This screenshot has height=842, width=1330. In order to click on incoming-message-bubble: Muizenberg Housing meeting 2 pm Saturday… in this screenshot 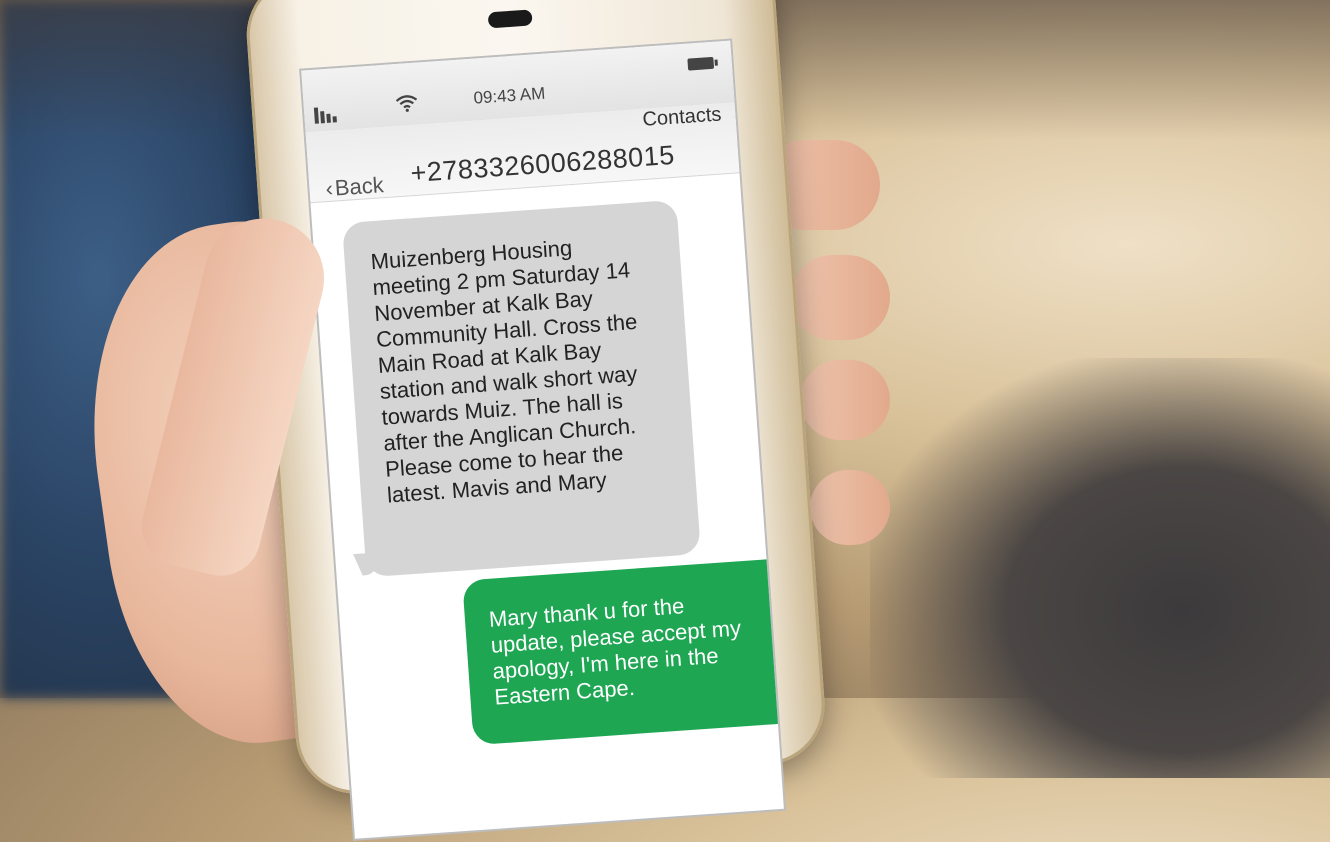, I will do `click(521, 388)`.